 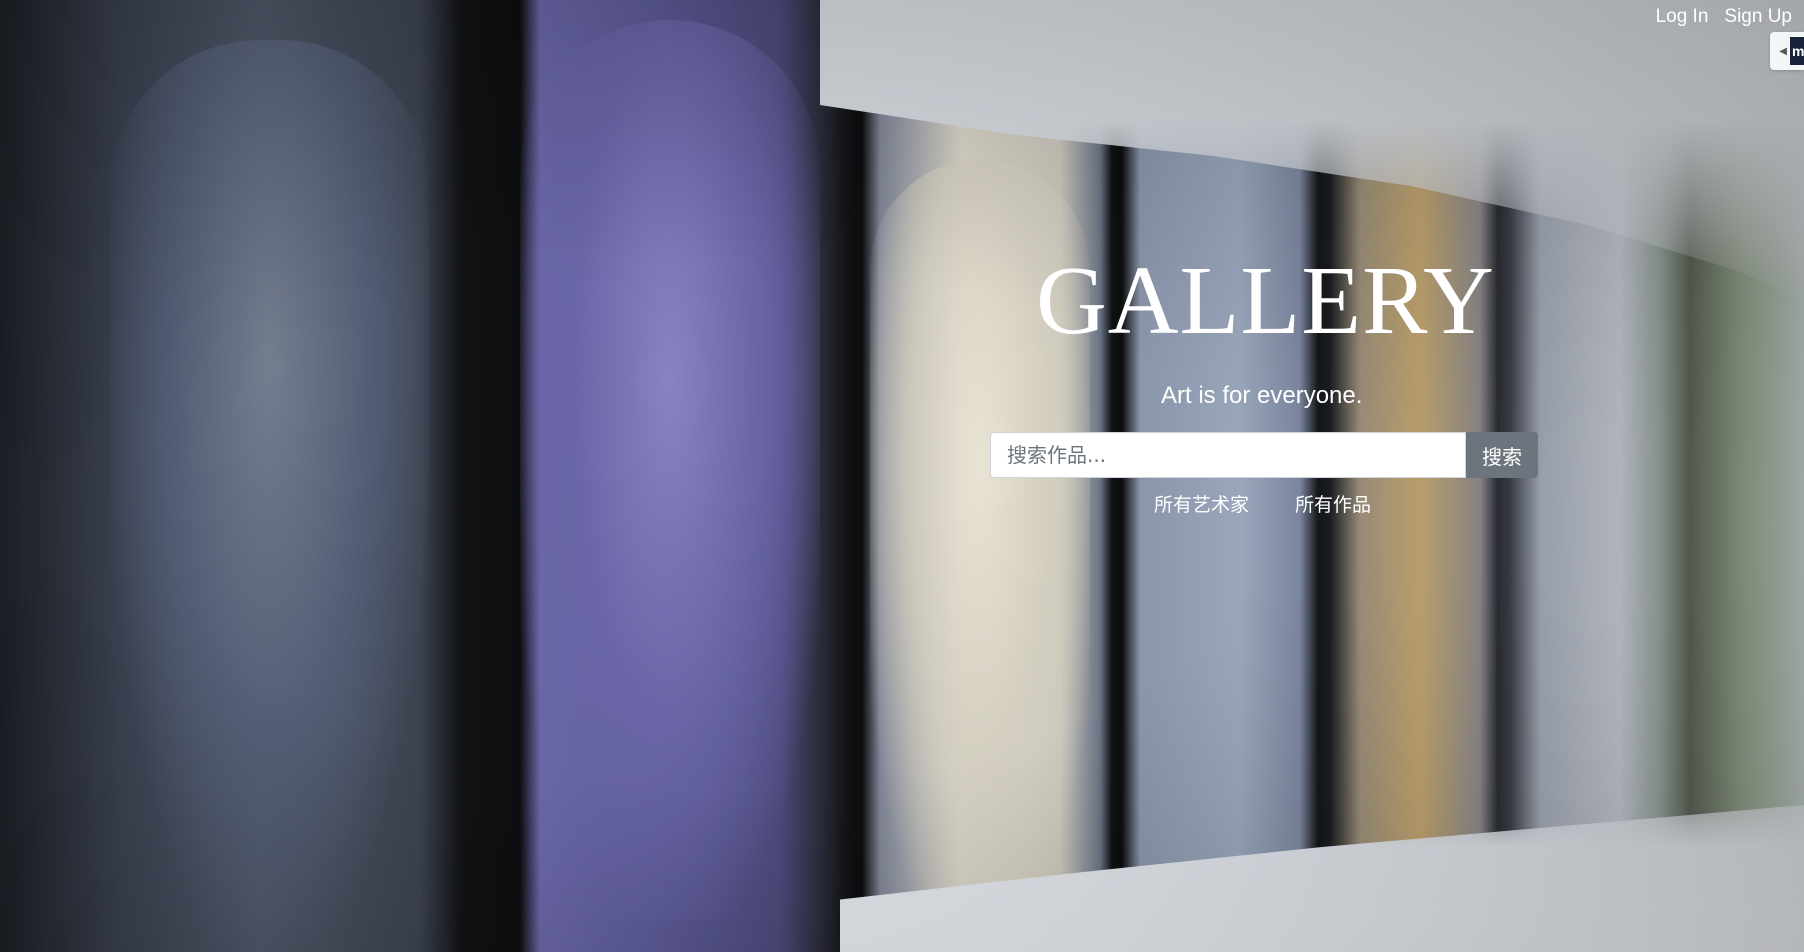 What do you see at coordinates (1262, 503) in the screenshot?
I see `browse-links: 所有艺术家 所有作品` at bounding box center [1262, 503].